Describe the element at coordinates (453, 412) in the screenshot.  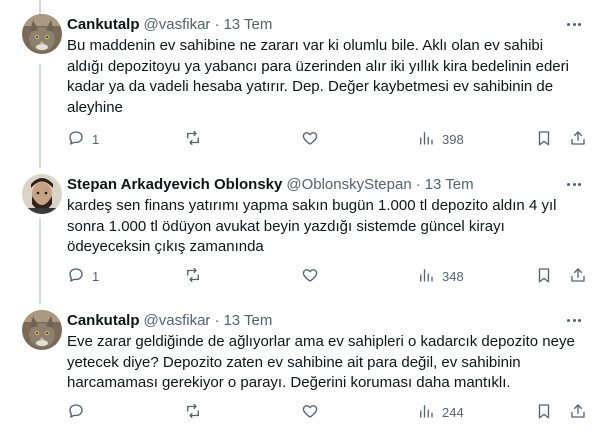
I see `views-count: 244` at that location.